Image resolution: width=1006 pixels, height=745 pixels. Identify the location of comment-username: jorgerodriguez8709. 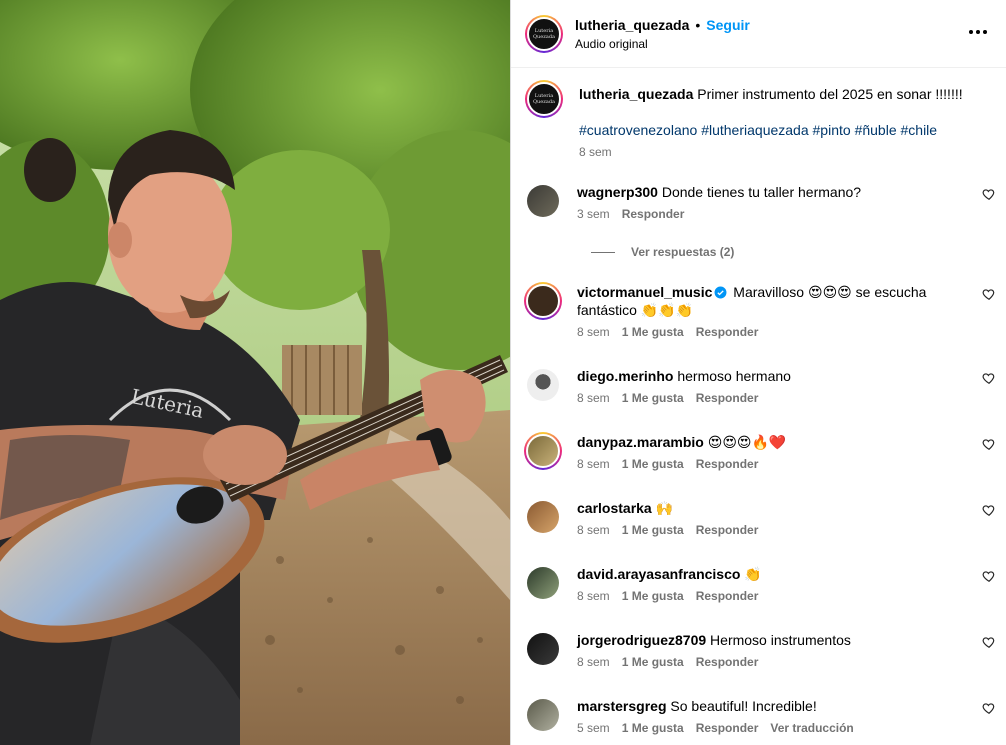
(641, 640).